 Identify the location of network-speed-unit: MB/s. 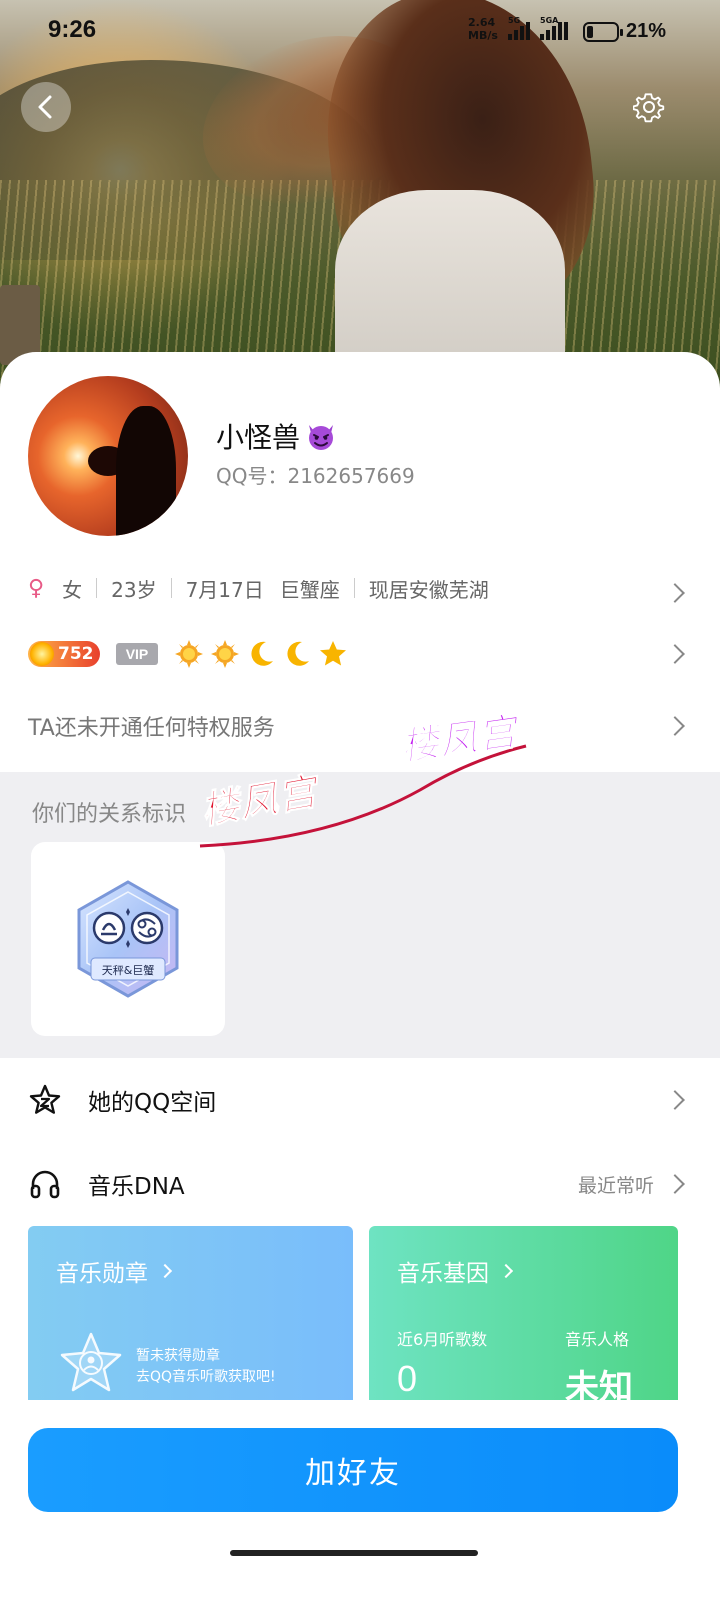
(483, 35).